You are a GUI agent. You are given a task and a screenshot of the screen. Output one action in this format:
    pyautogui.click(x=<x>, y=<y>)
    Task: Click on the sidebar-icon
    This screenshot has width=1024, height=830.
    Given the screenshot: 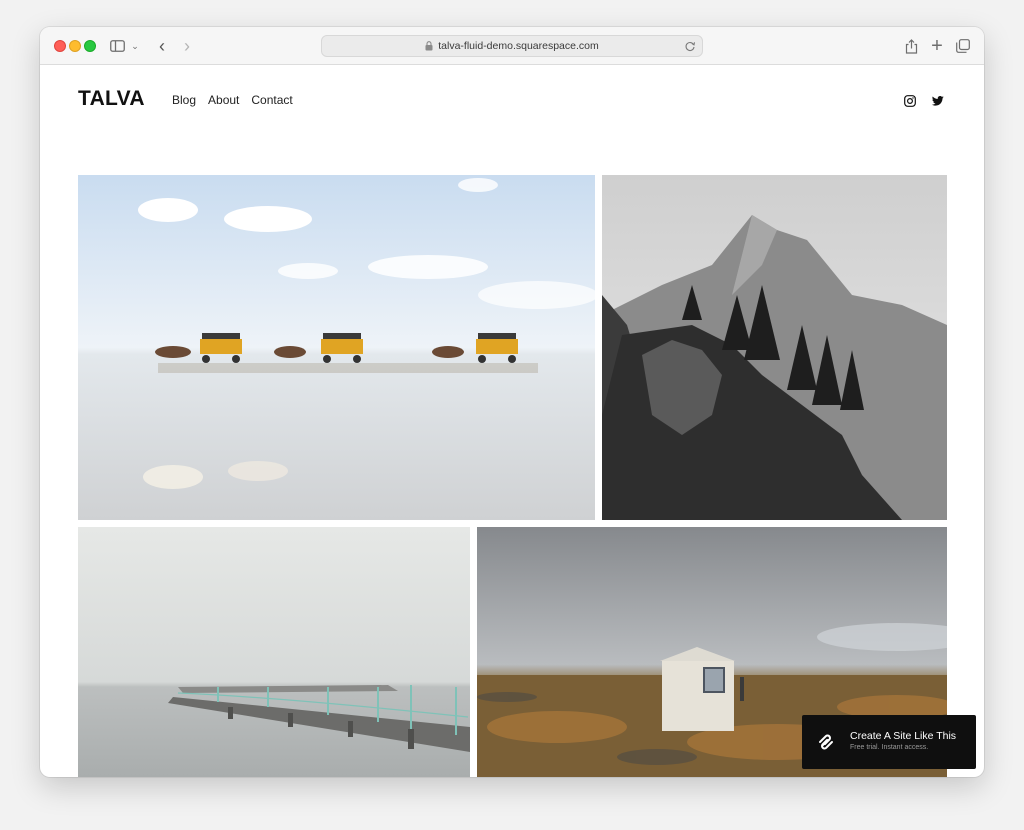 What is the action you would take?
    pyautogui.click(x=117, y=46)
    